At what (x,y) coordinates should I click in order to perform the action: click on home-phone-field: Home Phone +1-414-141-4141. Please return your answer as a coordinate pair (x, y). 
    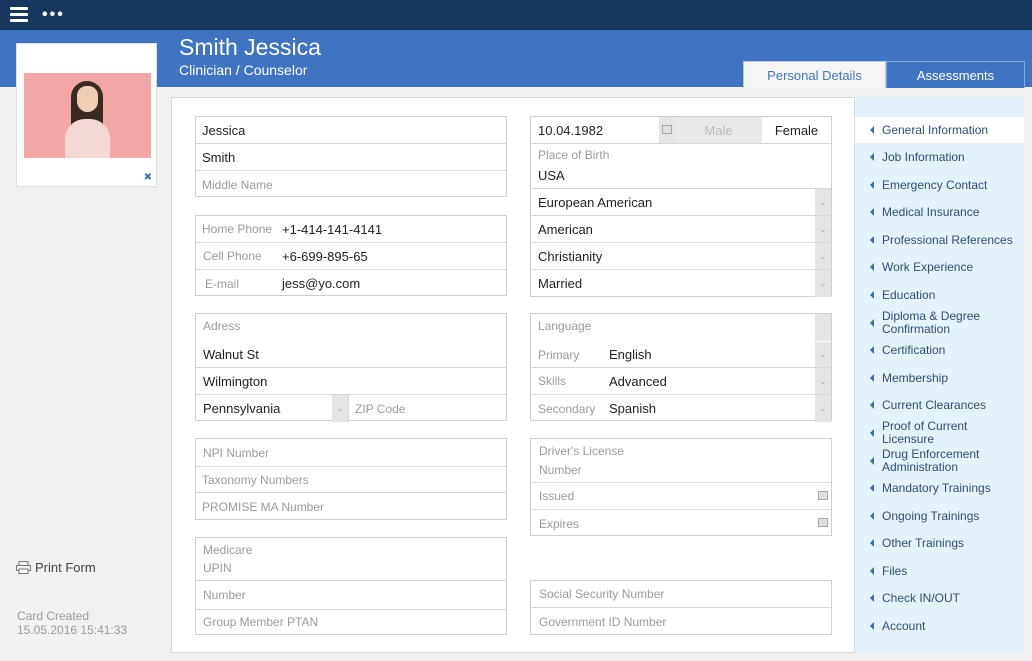
    Looking at the image, I should click on (351, 229).